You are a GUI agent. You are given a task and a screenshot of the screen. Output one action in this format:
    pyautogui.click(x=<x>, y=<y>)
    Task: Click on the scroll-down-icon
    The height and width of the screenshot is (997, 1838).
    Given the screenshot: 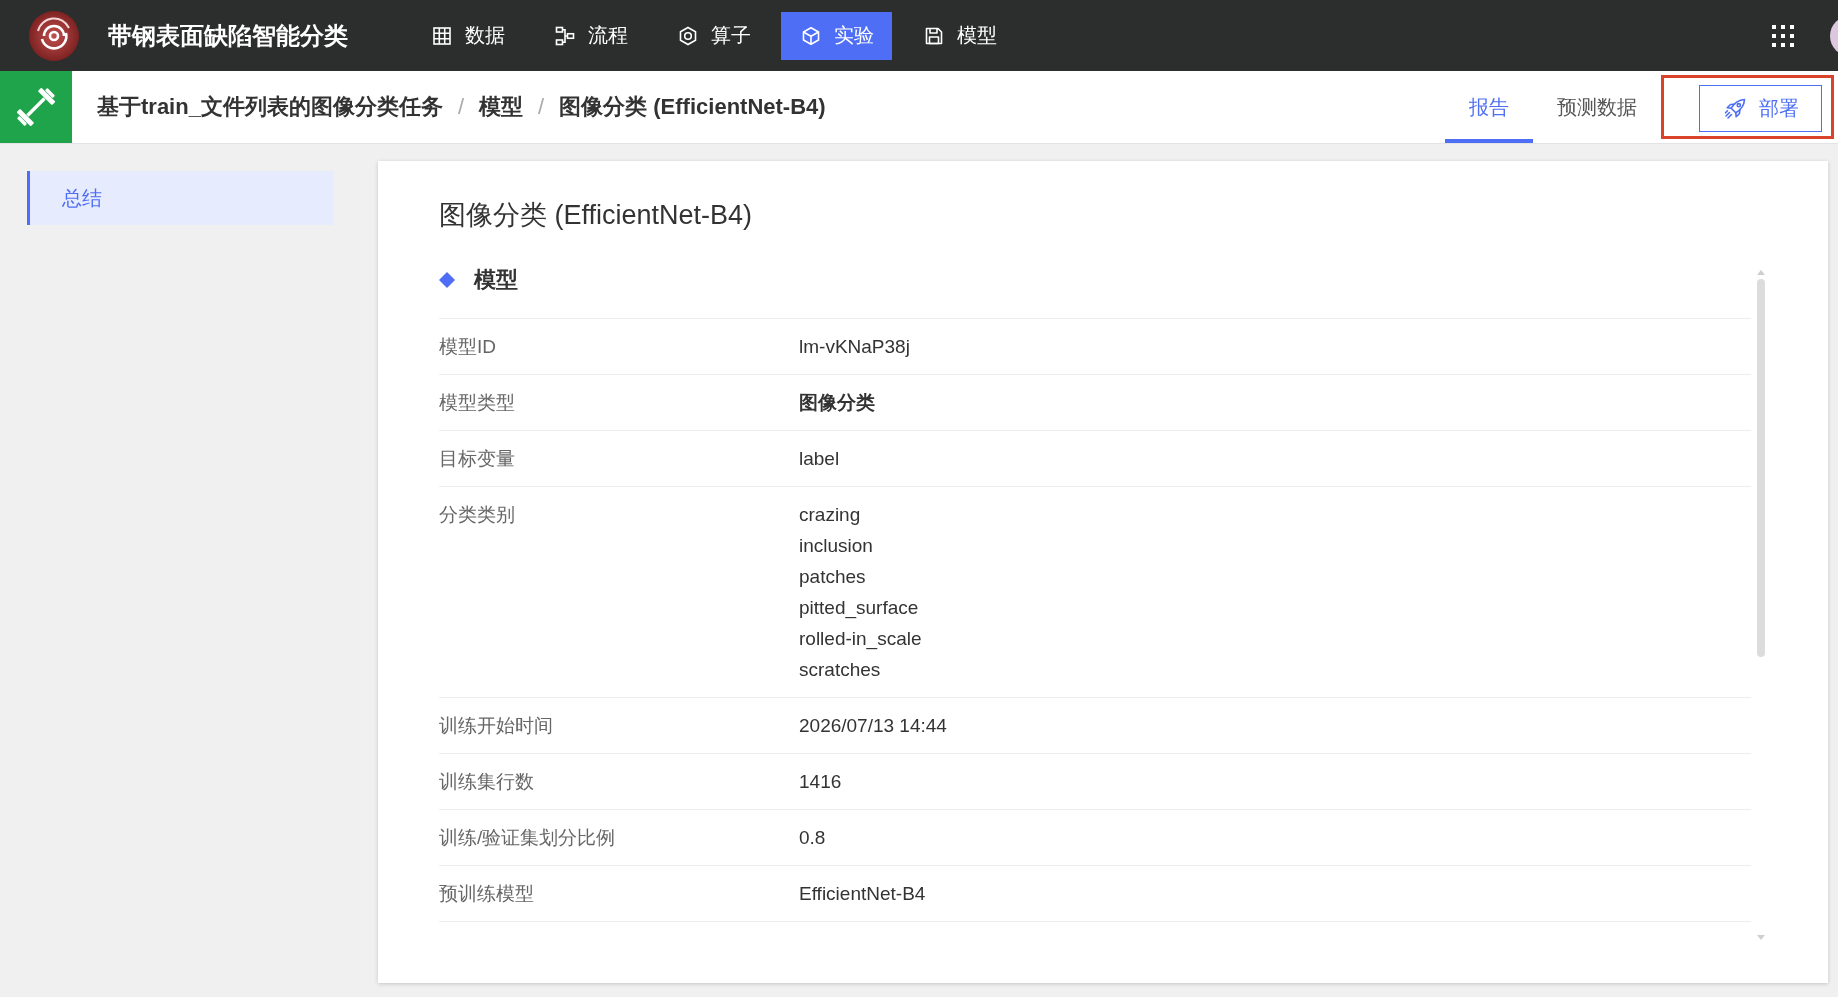 What is the action you would take?
    pyautogui.click(x=1761, y=937)
    